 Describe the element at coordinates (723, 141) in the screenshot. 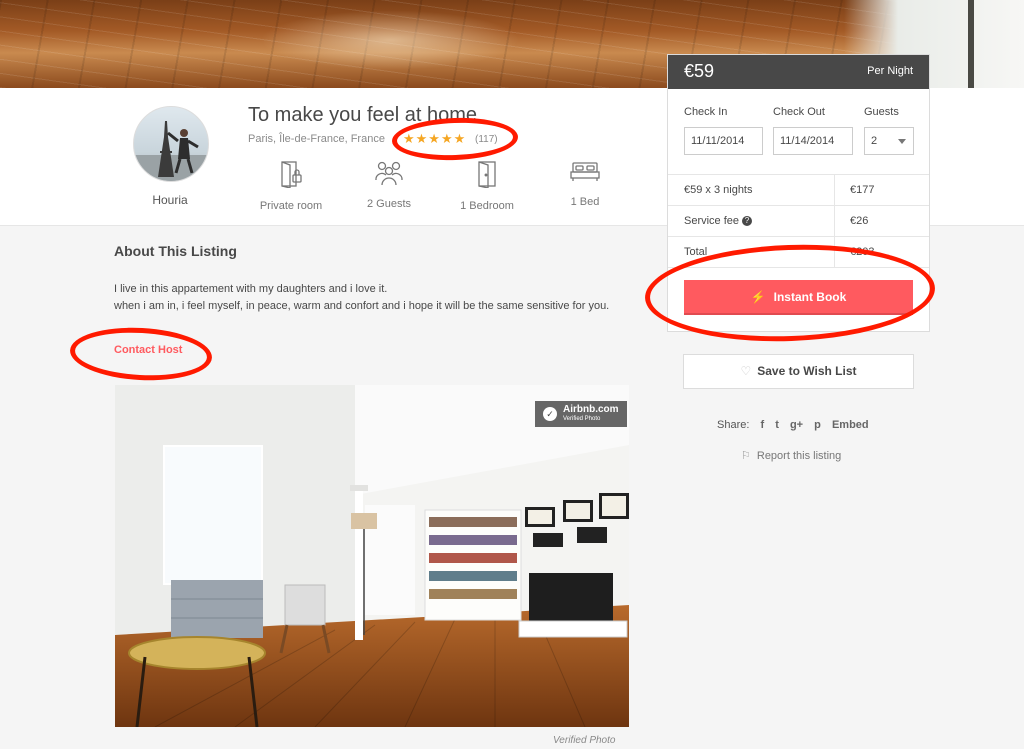

I see `checkin-input: 11/11/2014` at that location.